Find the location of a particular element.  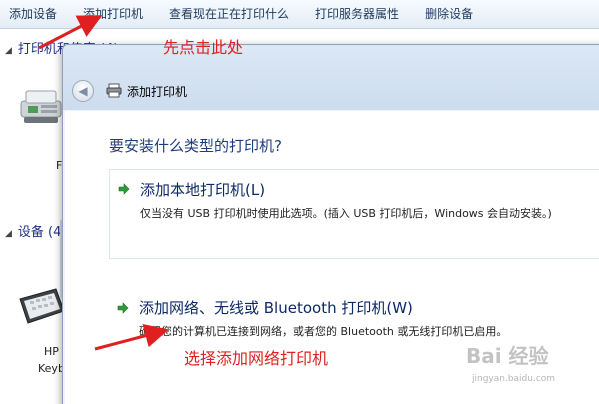

add-printer-button: 添加打印机 is located at coordinates (113, 14).